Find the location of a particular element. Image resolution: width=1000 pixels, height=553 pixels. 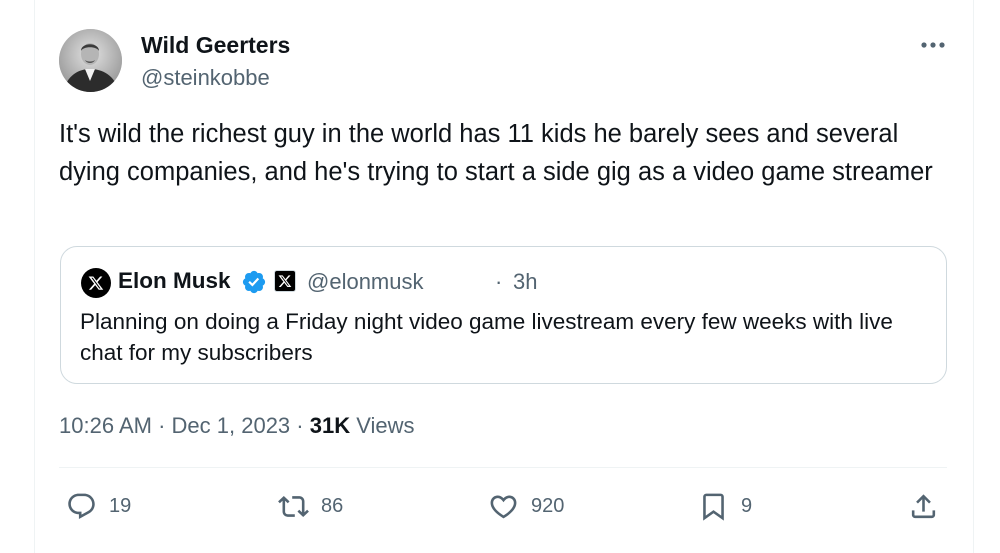

views-count: 31K is located at coordinates (330, 425).